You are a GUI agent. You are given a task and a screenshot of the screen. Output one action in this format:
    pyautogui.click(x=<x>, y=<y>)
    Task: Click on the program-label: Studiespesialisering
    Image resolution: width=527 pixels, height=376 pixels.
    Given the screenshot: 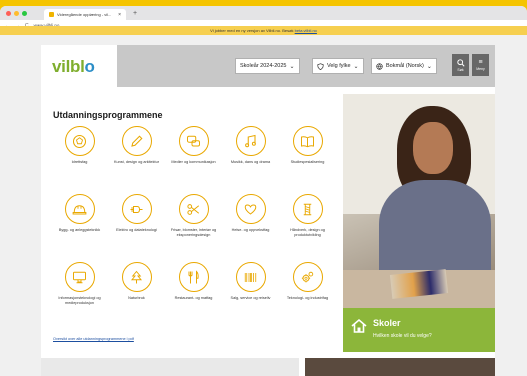 What is the action you would take?
    pyautogui.click(x=307, y=162)
    